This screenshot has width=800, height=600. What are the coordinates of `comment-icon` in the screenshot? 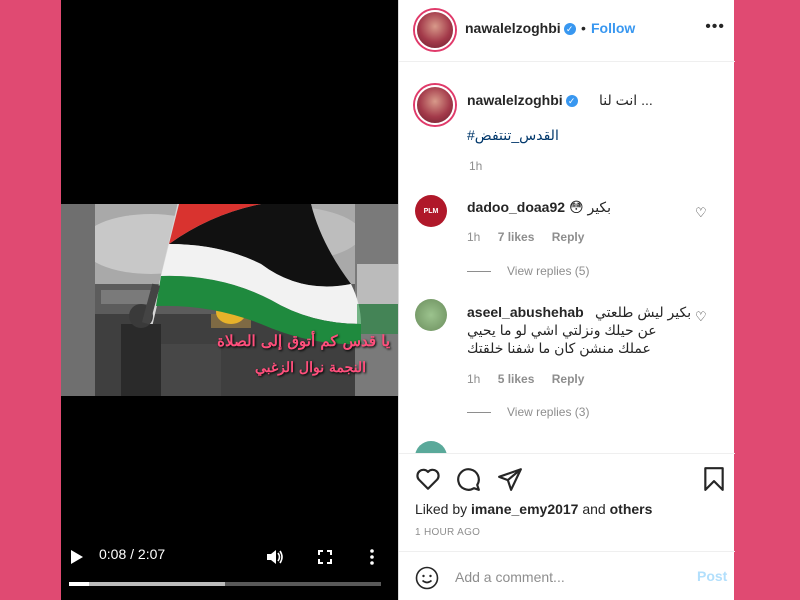 It's located at (468, 479).